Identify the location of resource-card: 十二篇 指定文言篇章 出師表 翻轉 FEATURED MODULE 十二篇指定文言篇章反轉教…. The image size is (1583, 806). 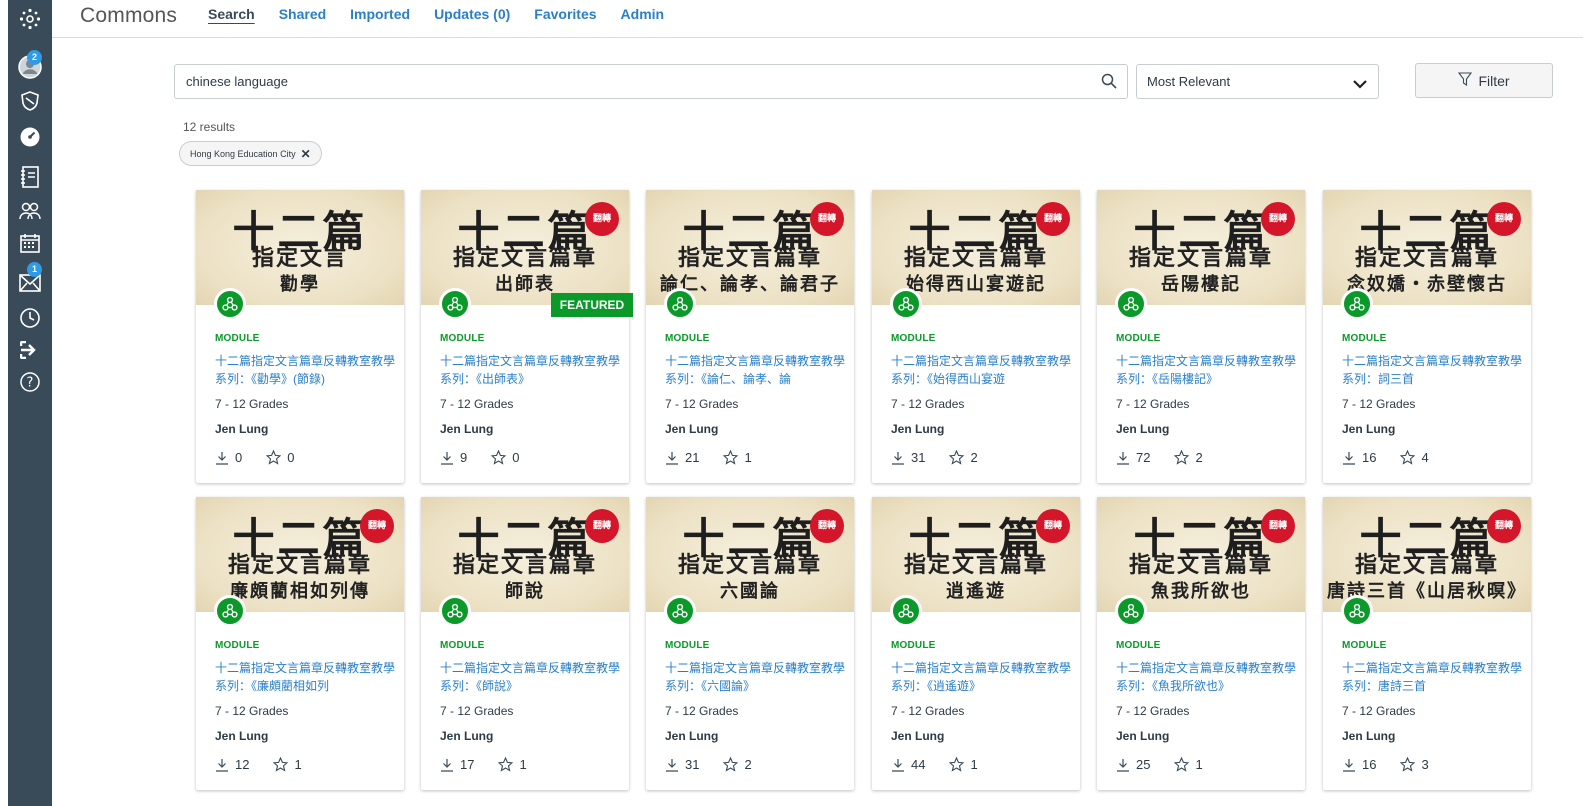
(527, 336).